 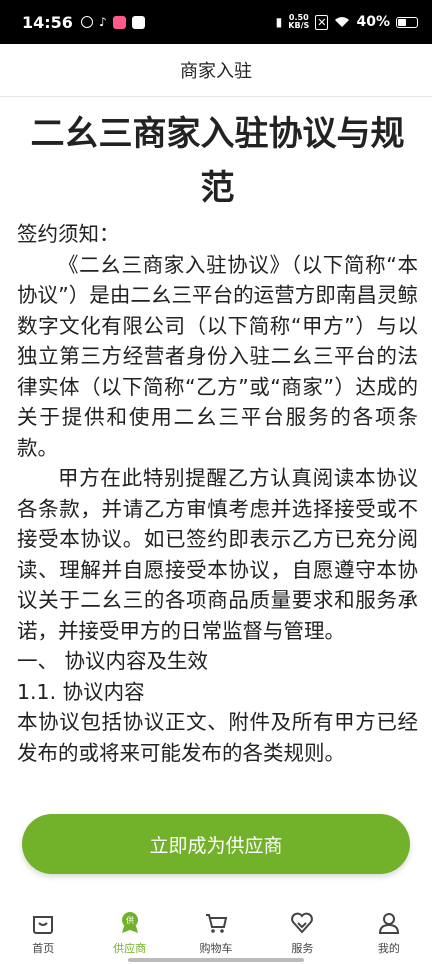 I want to click on tab-profile: 我的, so click(x=389, y=932).